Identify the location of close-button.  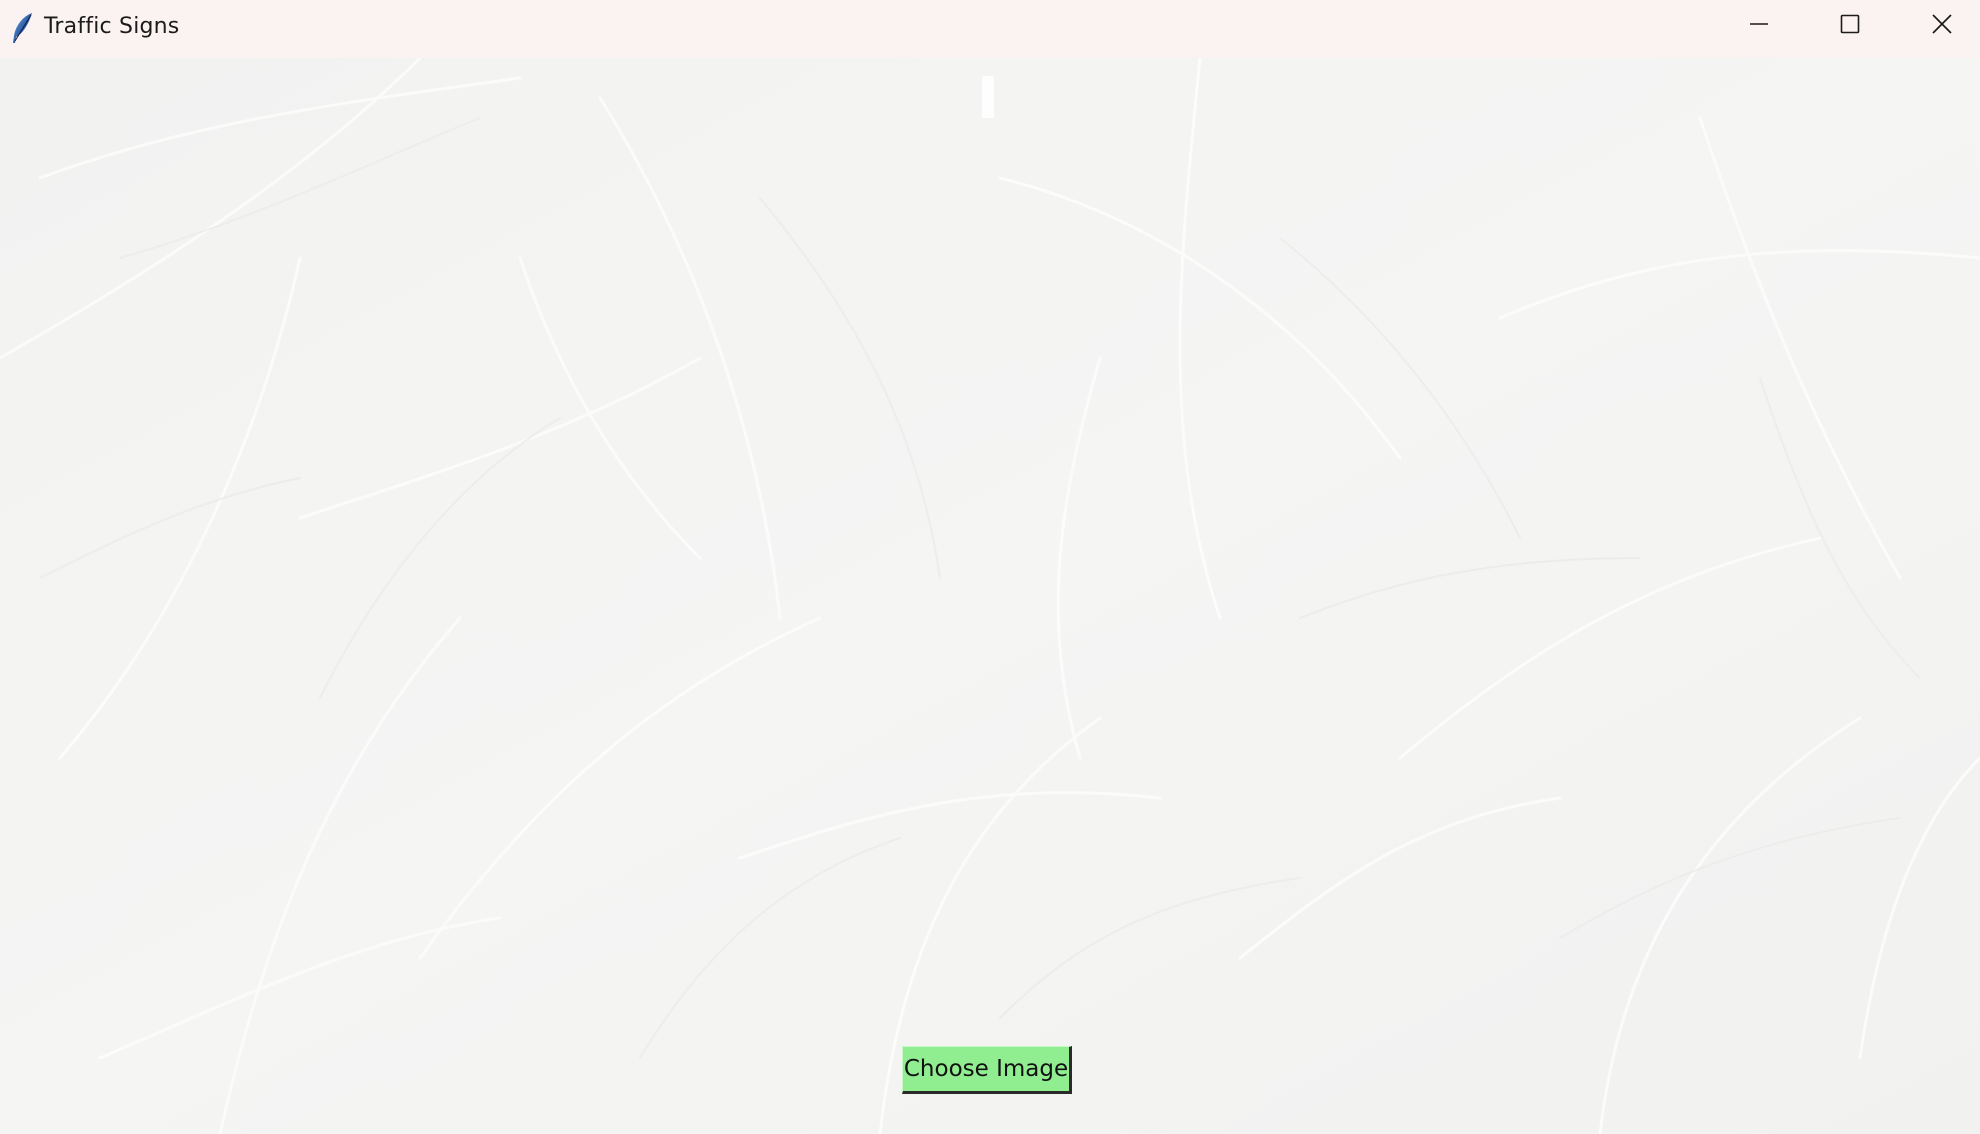
(1938, 26).